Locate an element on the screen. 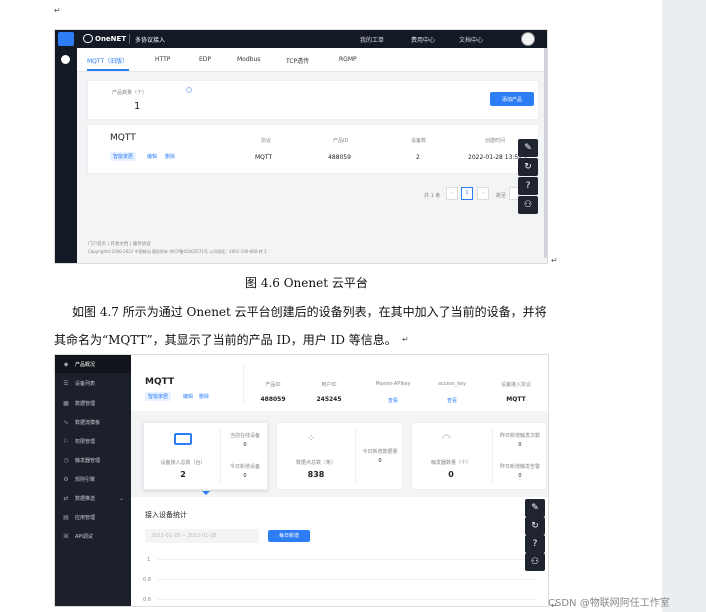  api-icon: ⌘ is located at coordinates (66, 536).